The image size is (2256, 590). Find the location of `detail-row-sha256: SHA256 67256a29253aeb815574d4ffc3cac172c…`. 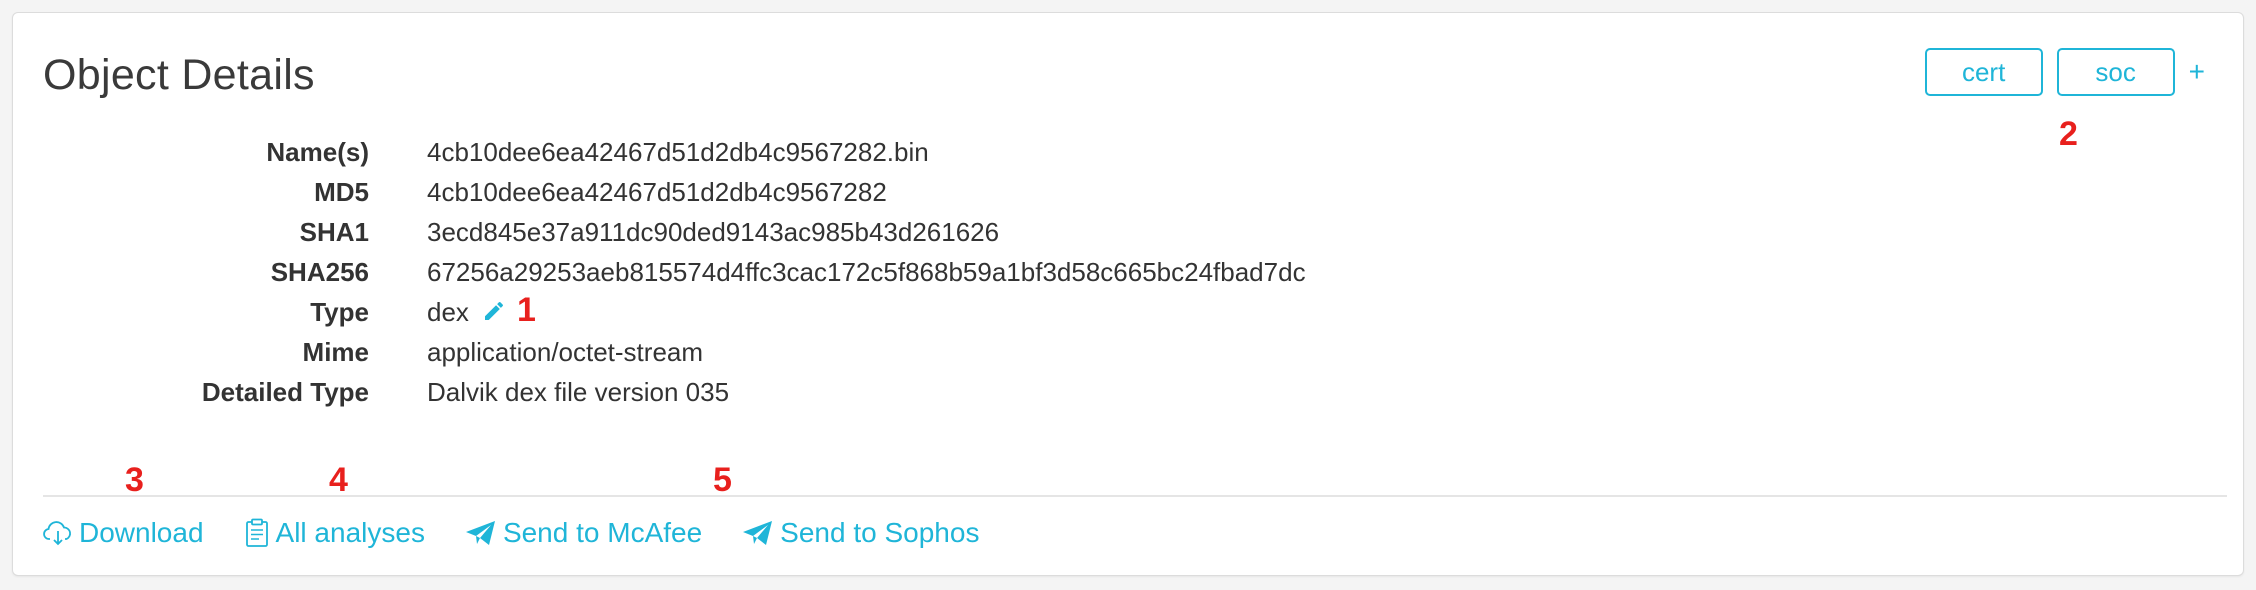

detail-row-sha256: SHA256 67256a29253aeb815574d4ffc3cac172c… is located at coordinates (713, 277).